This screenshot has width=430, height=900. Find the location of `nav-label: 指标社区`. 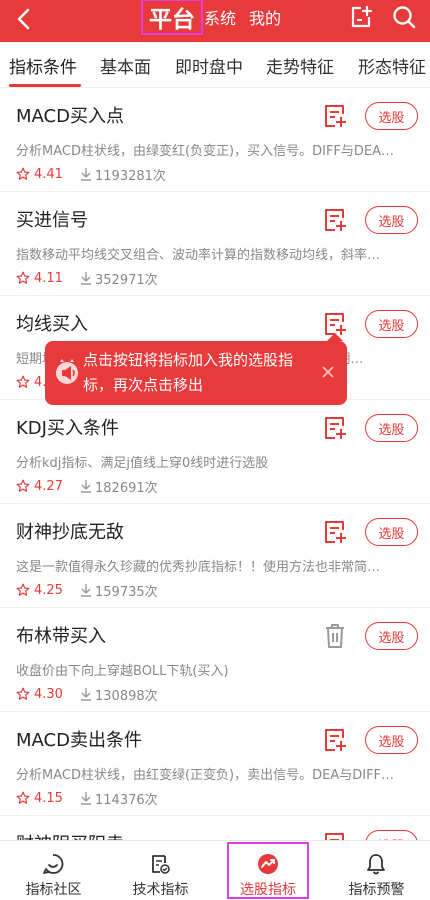

nav-label: 指标社区 is located at coordinates (53, 890).